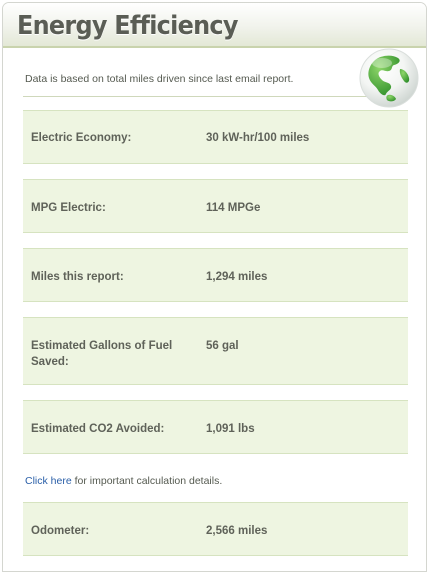 Image resolution: width=431 pixels, height=572 pixels. Describe the element at coordinates (77, 277) in the screenshot. I see `row-label: Miles this report:` at that location.